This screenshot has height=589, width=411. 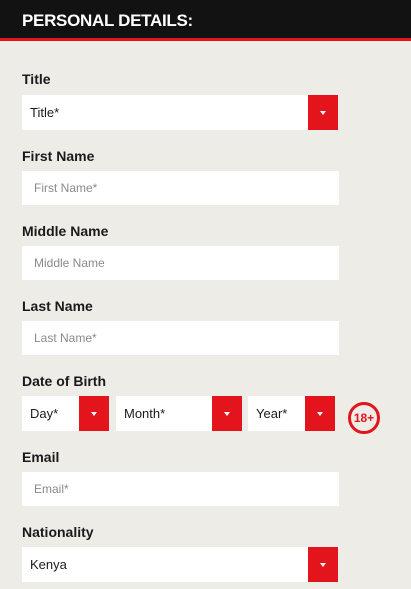 What do you see at coordinates (58, 532) in the screenshot?
I see `nationality-label: Nationality` at bounding box center [58, 532].